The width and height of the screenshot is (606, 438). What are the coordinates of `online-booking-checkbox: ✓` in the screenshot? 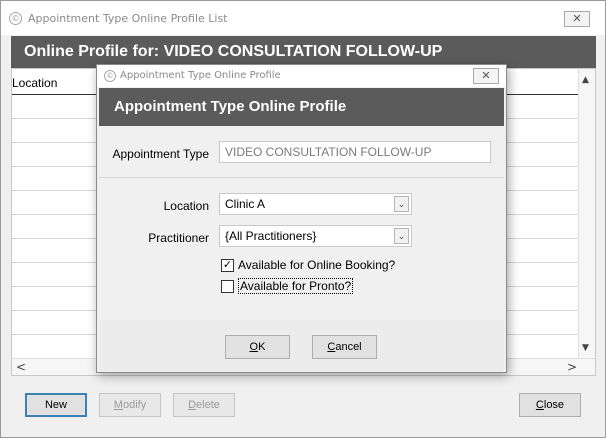 It's located at (227, 265).